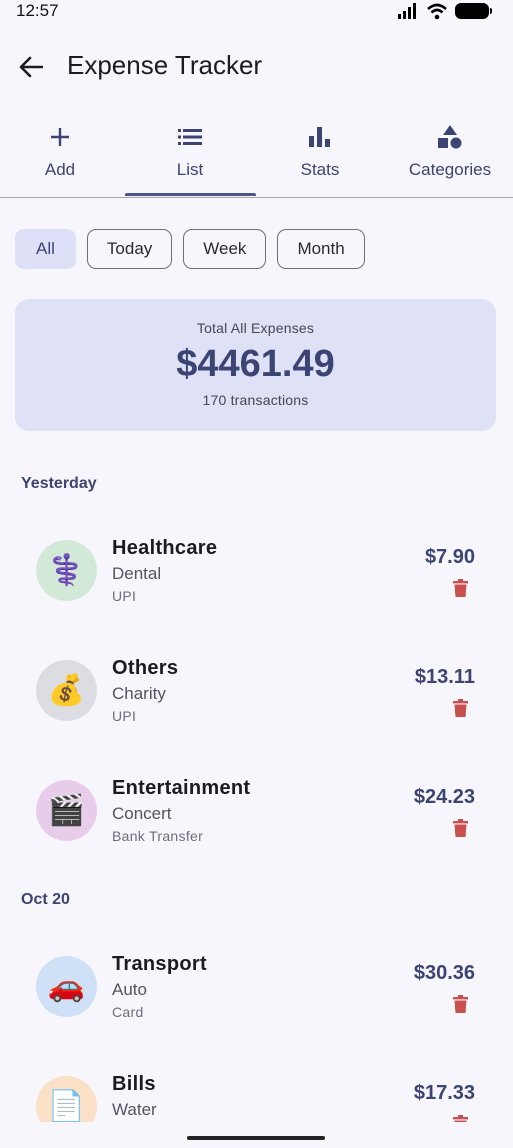 The image size is (513, 1148). I want to click on category-avatar: 🎬, so click(66, 810).